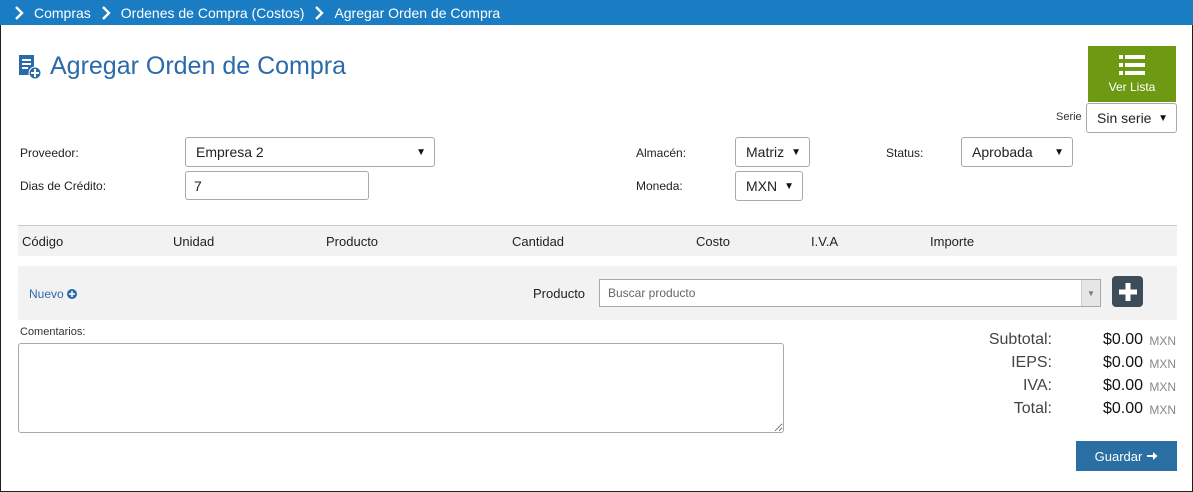  Describe the element at coordinates (417, 12) in the screenshot. I see `breadcrumb-label: Agregar Orden de Compra` at that location.